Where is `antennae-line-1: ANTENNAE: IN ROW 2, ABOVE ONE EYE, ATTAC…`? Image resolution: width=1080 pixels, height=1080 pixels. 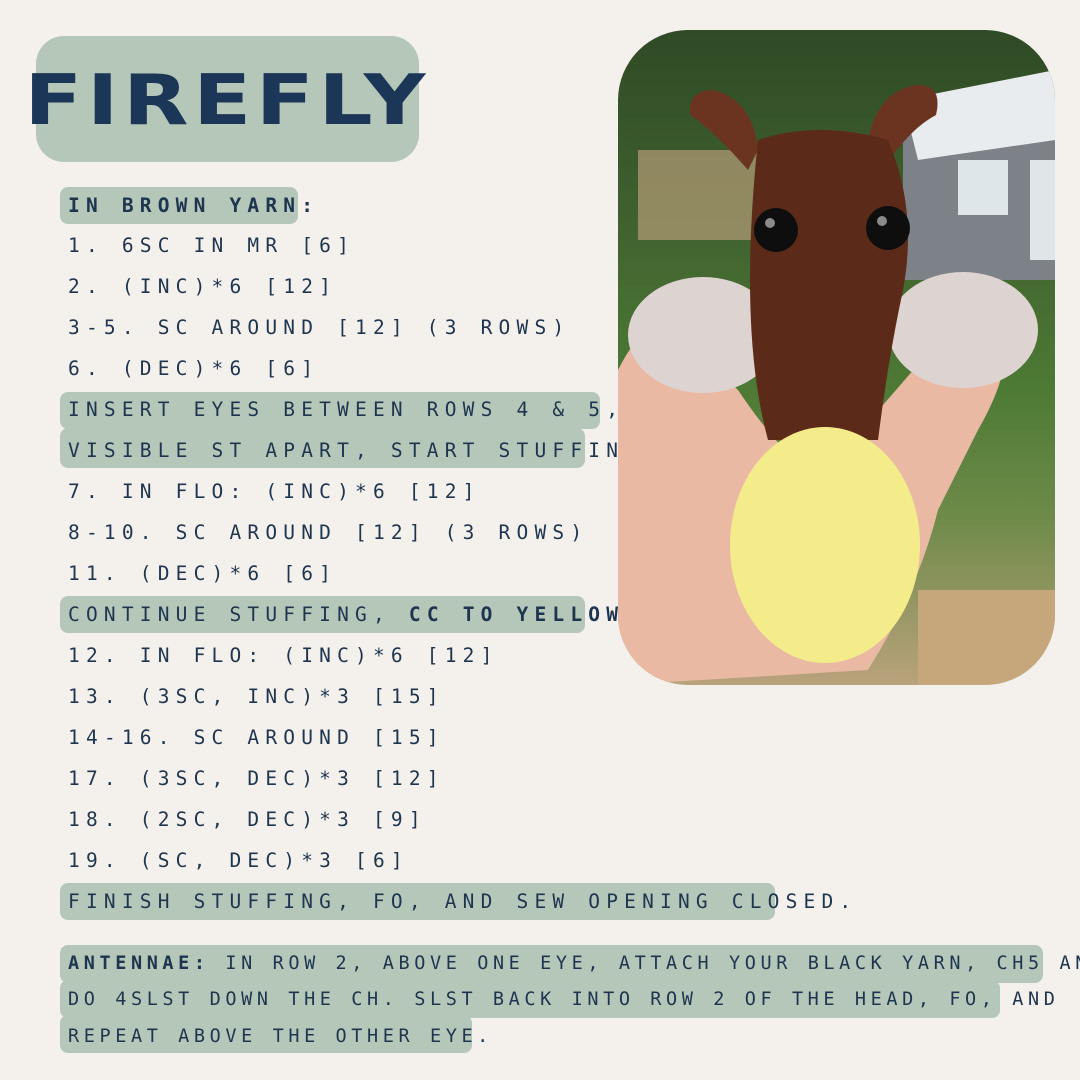
antennae-line-1: ANTENNAE: IN ROW 2, ABOVE ONE EYE, ATTAC… is located at coordinates (574, 963).